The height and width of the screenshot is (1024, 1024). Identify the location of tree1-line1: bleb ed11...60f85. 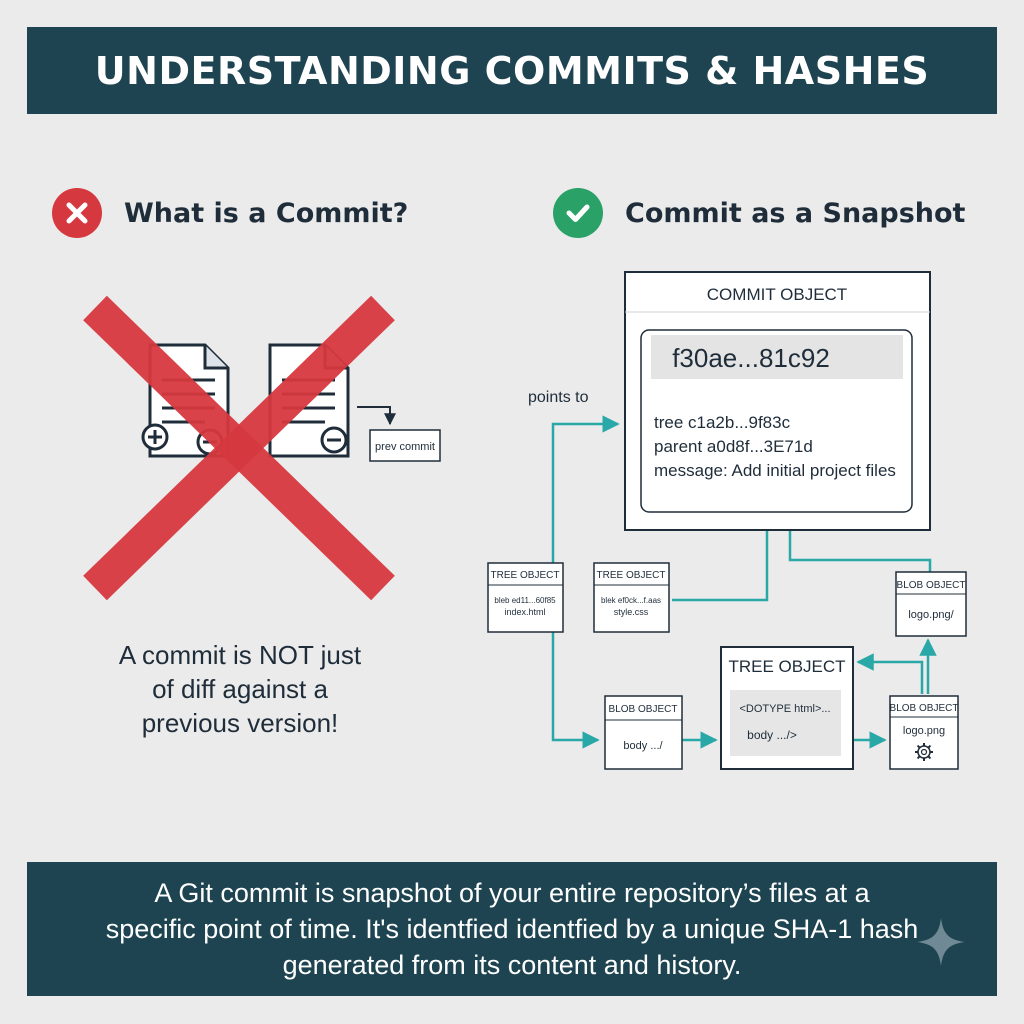
(525, 600).